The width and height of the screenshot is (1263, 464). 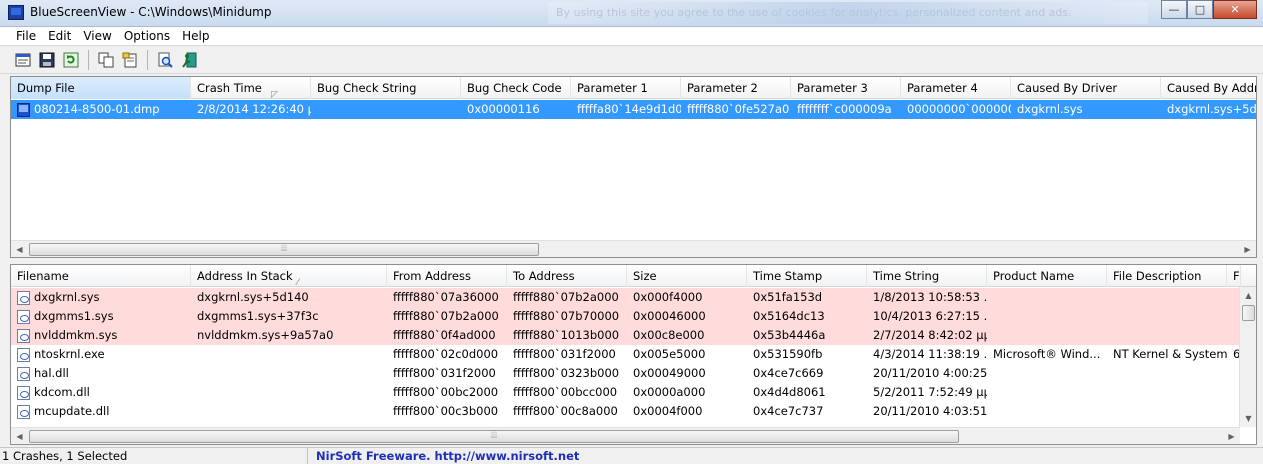 I want to click on toolbar-separator, so click(x=88, y=59).